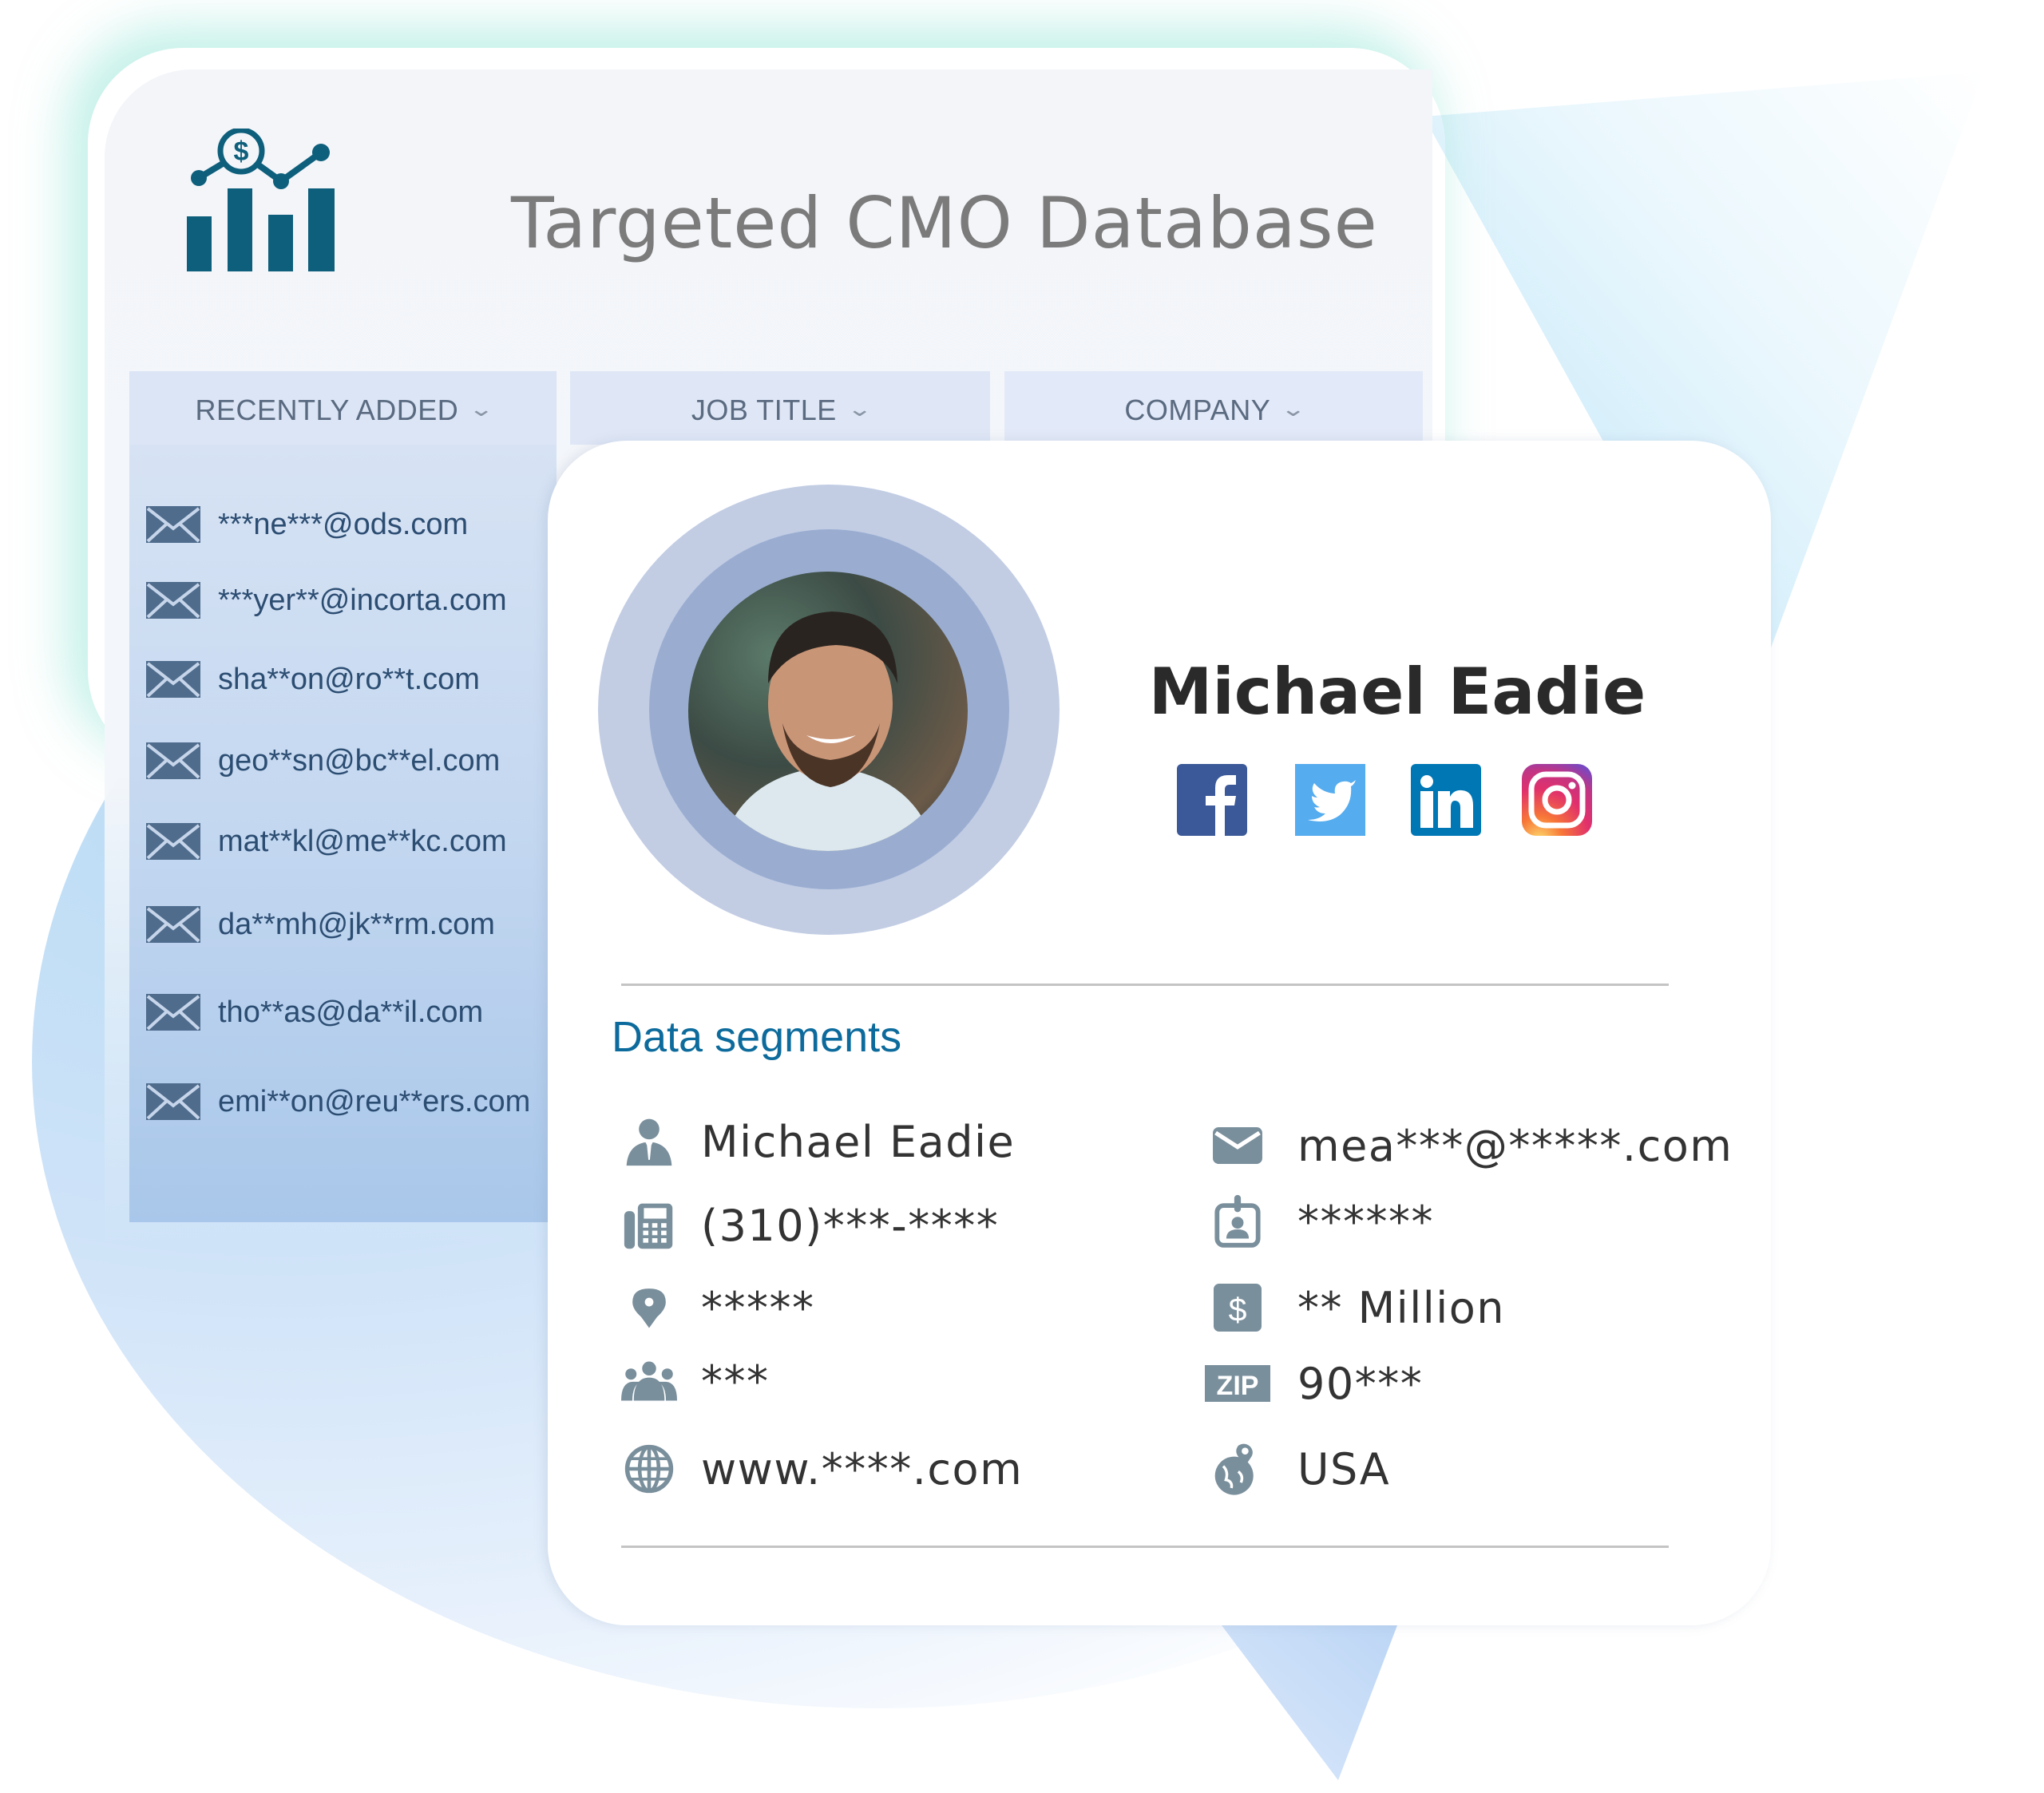 Image resolution: width=2044 pixels, height=1793 pixels. What do you see at coordinates (649, 1225) in the screenshot?
I see `phone-icon` at bounding box center [649, 1225].